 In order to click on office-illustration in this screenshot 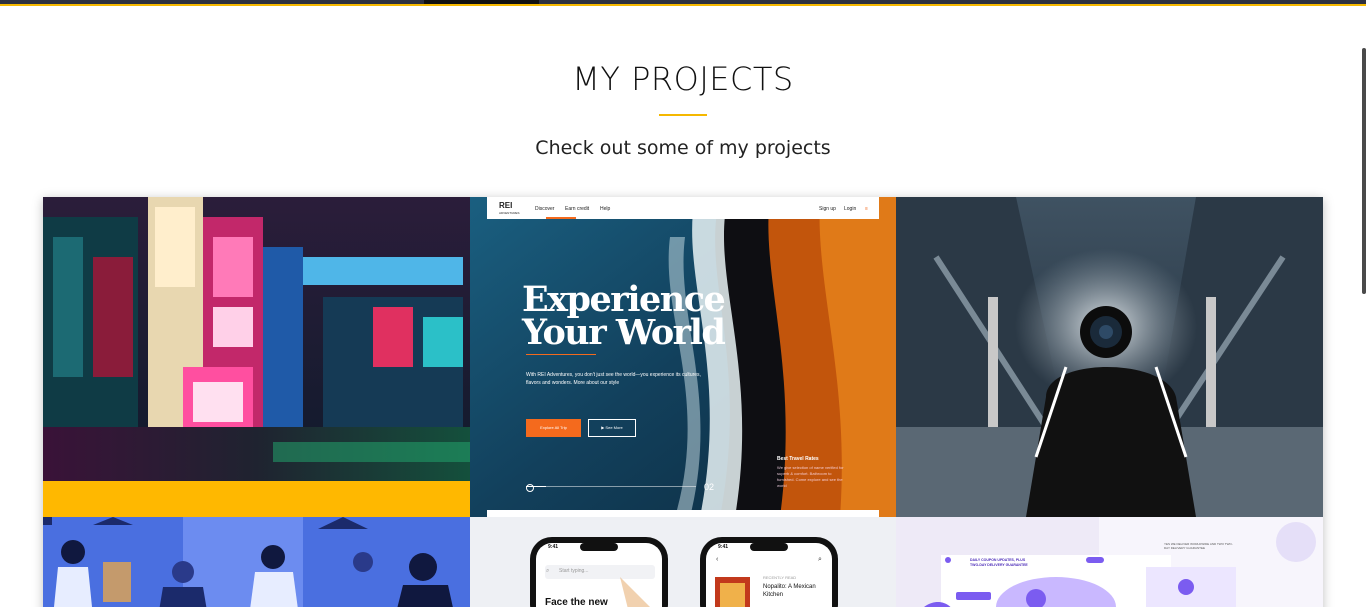, I will do `click(256, 562)`.